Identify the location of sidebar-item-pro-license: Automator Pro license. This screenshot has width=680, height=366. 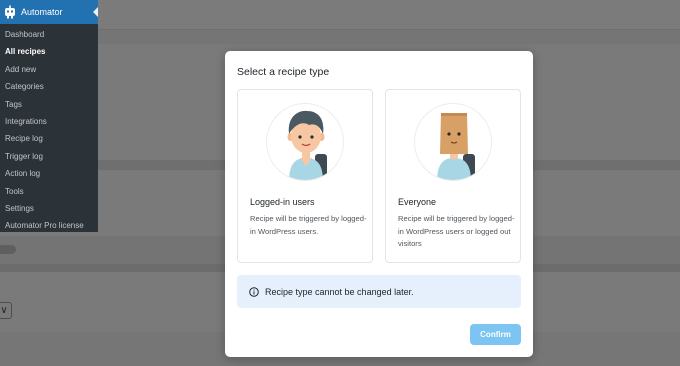
(49, 225).